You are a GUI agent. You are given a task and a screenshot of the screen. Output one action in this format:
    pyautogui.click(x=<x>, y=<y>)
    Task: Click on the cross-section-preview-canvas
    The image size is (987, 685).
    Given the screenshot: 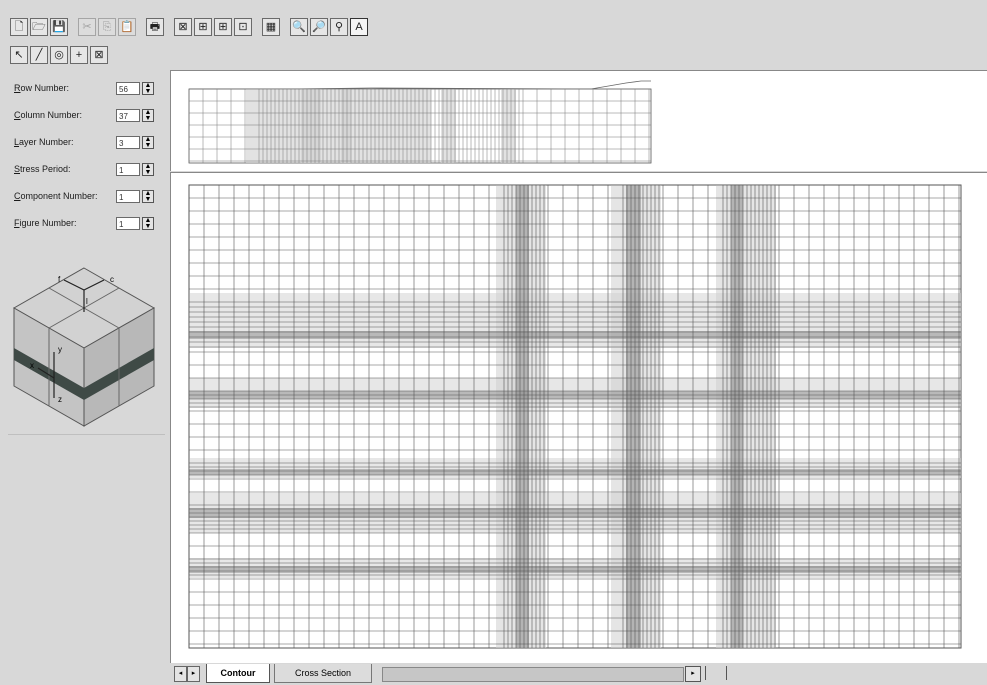 What is the action you would take?
    pyautogui.click(x=579, y=120)
    